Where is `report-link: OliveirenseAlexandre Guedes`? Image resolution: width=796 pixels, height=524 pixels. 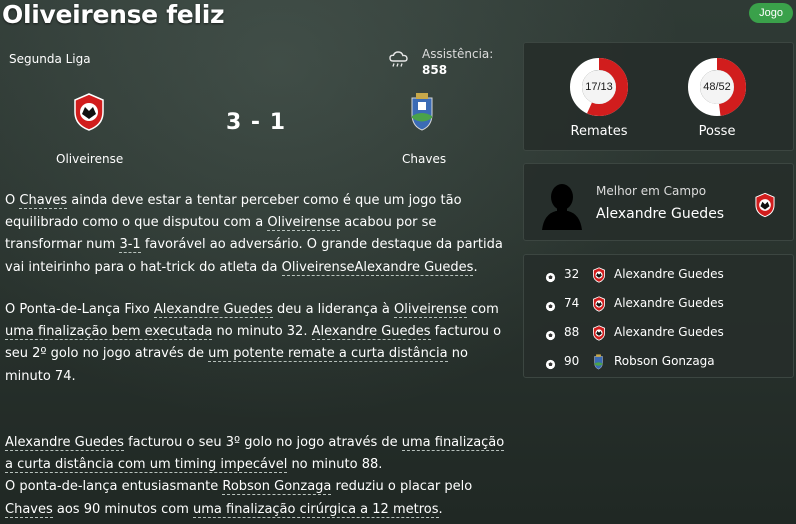
report-link: OliveirenseAlexandre Guedes is located at coordinates (377, 267).